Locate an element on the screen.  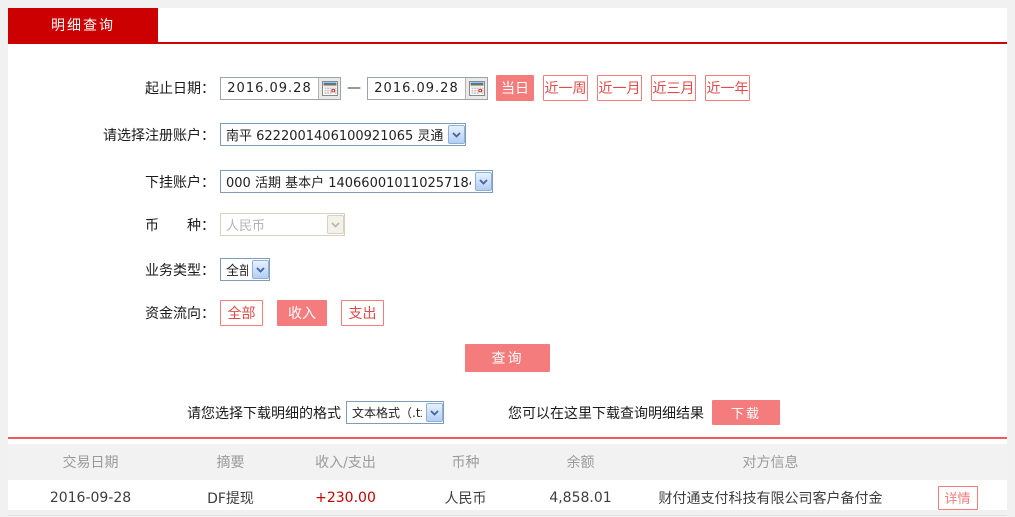
quick-range-month-button: 近一月 is located at coordinates (619, 88).